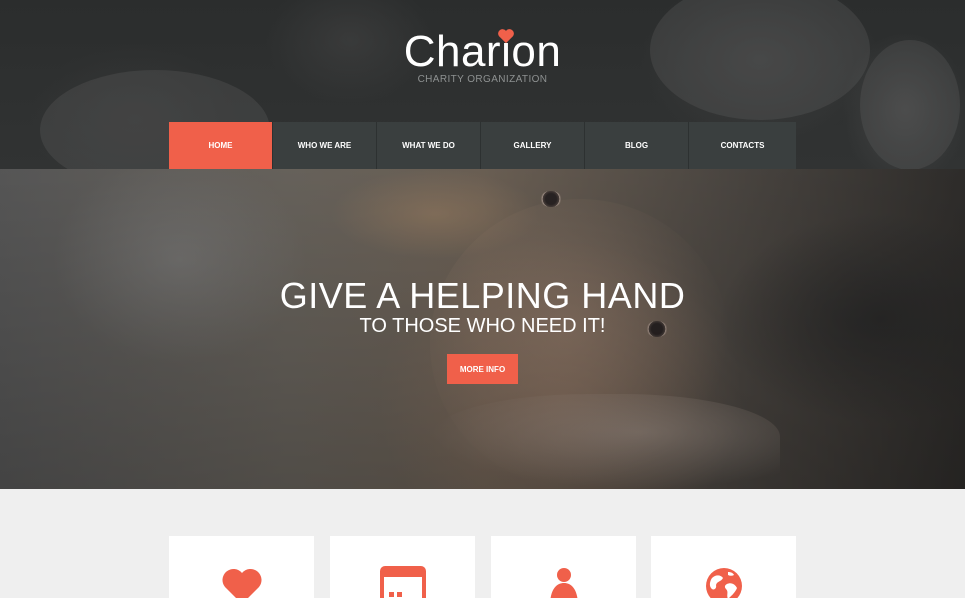 This screenshot has width=965, height=598. Describe the element at coordinates (241, 583) in the screenshot. I see `heart-icon` at that location.